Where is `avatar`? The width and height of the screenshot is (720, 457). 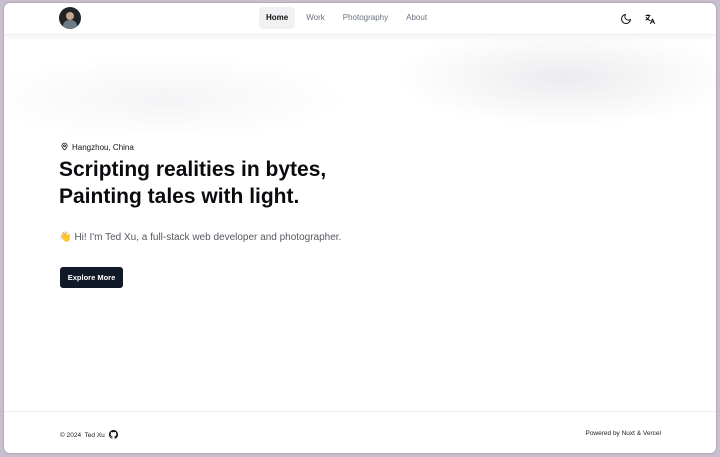
avatar is located at coordinates (70, 18).